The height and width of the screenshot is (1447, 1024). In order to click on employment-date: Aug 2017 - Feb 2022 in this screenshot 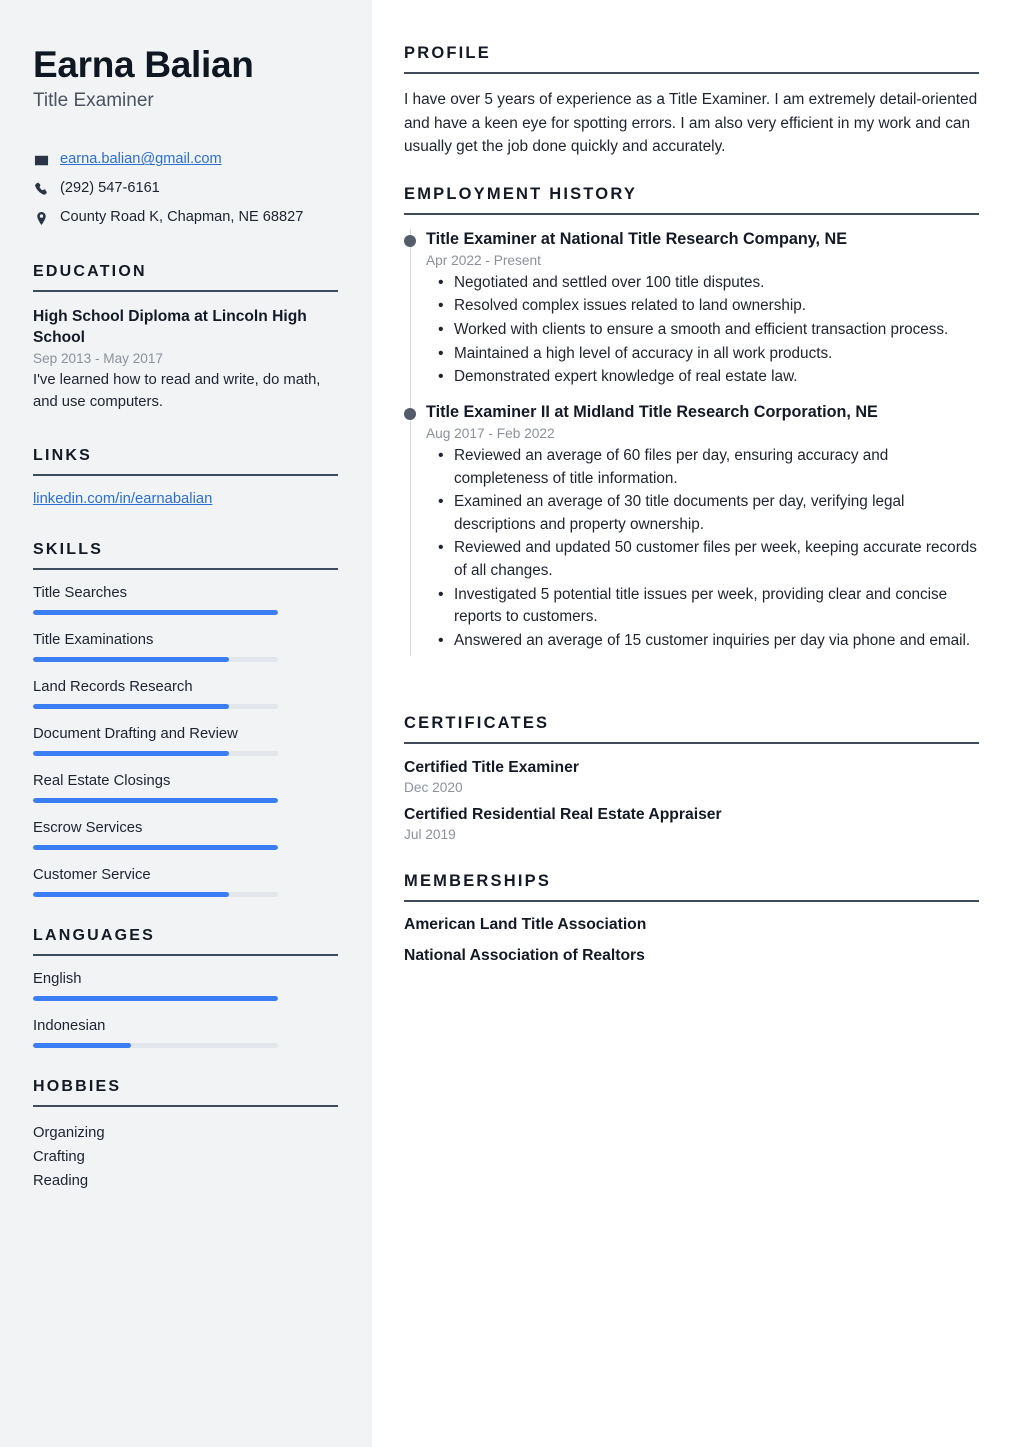, I will do `click(490, 433)`.